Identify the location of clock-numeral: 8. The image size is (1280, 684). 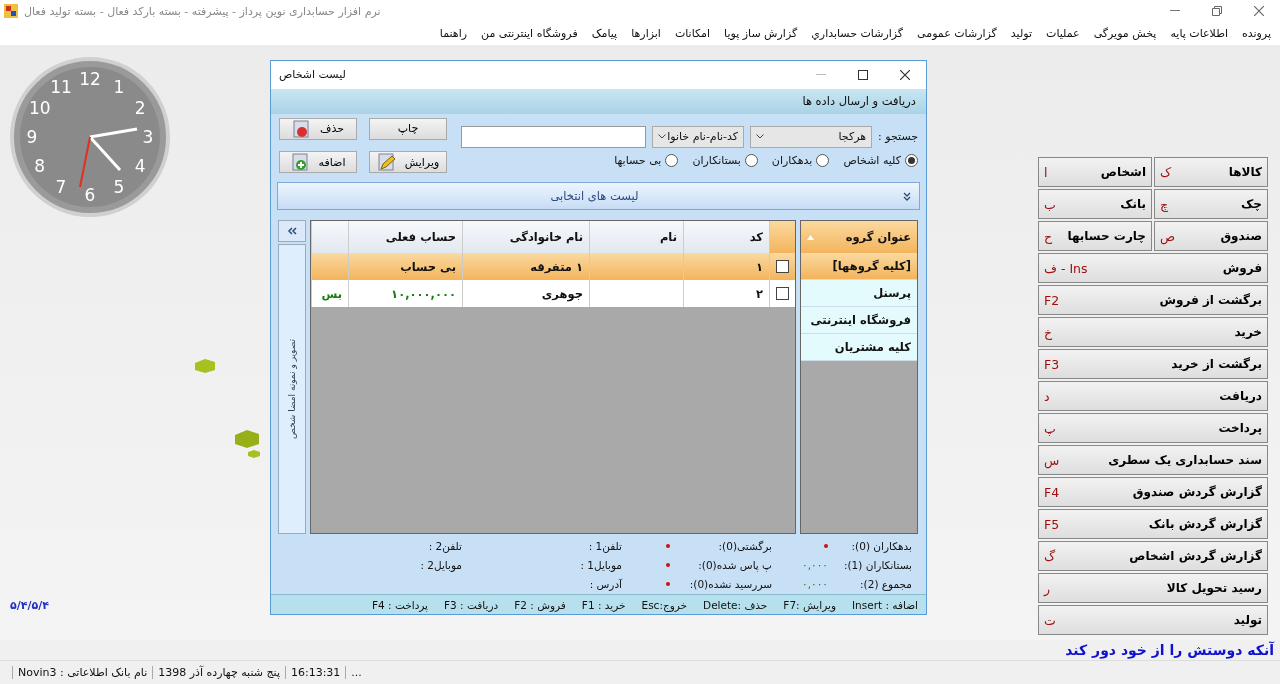
(40, 166).